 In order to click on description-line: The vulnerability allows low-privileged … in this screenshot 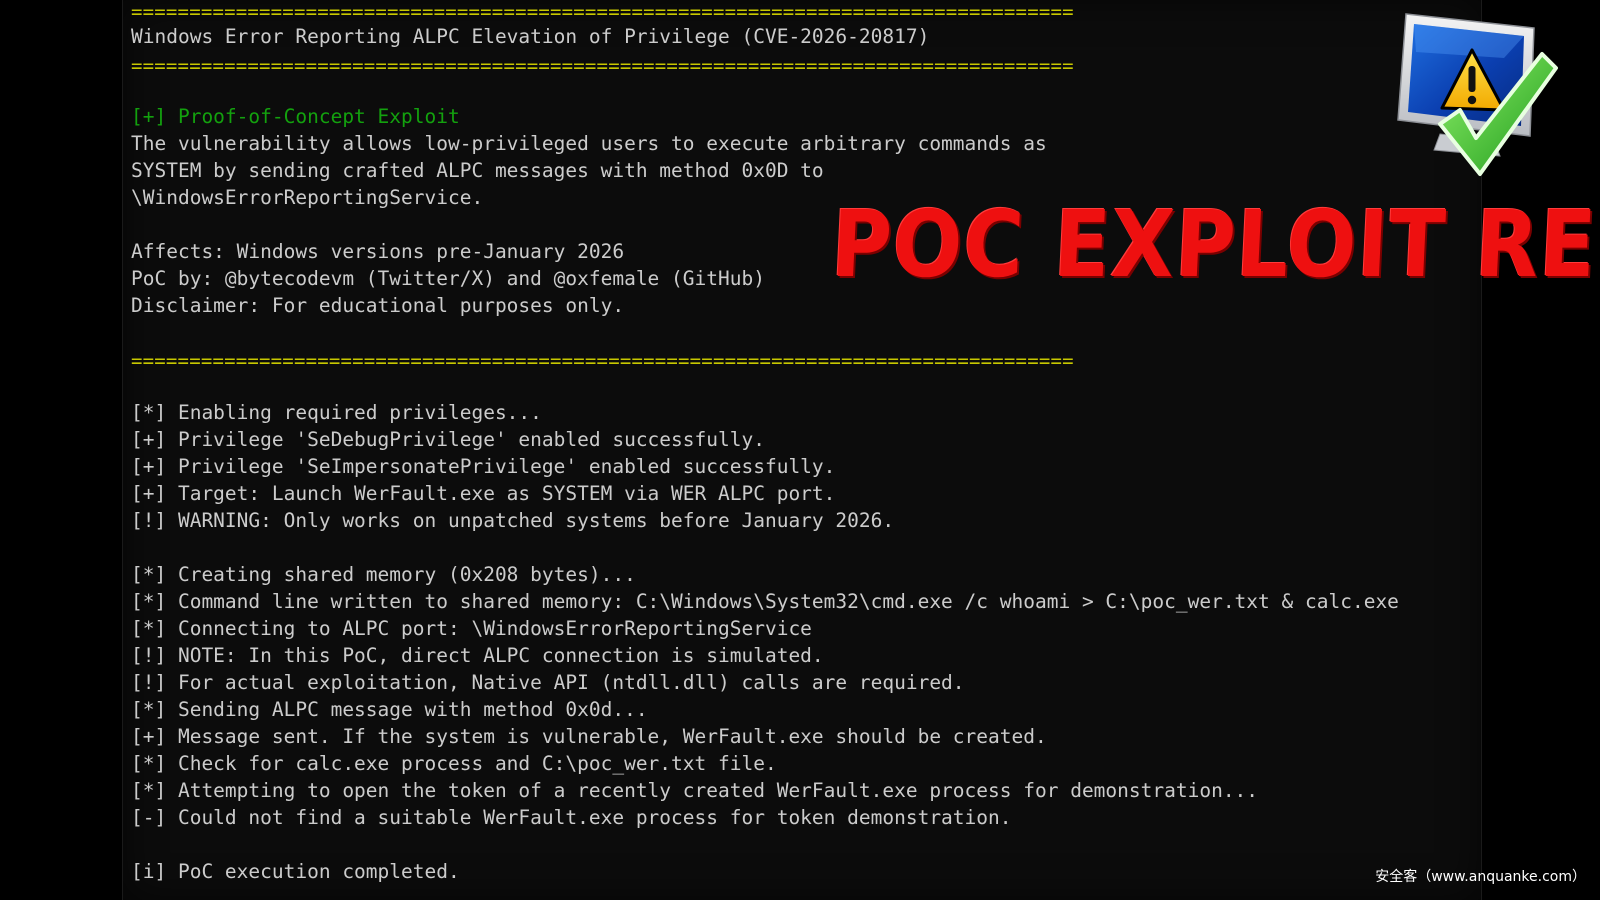, I will do `click(589, 143)`.